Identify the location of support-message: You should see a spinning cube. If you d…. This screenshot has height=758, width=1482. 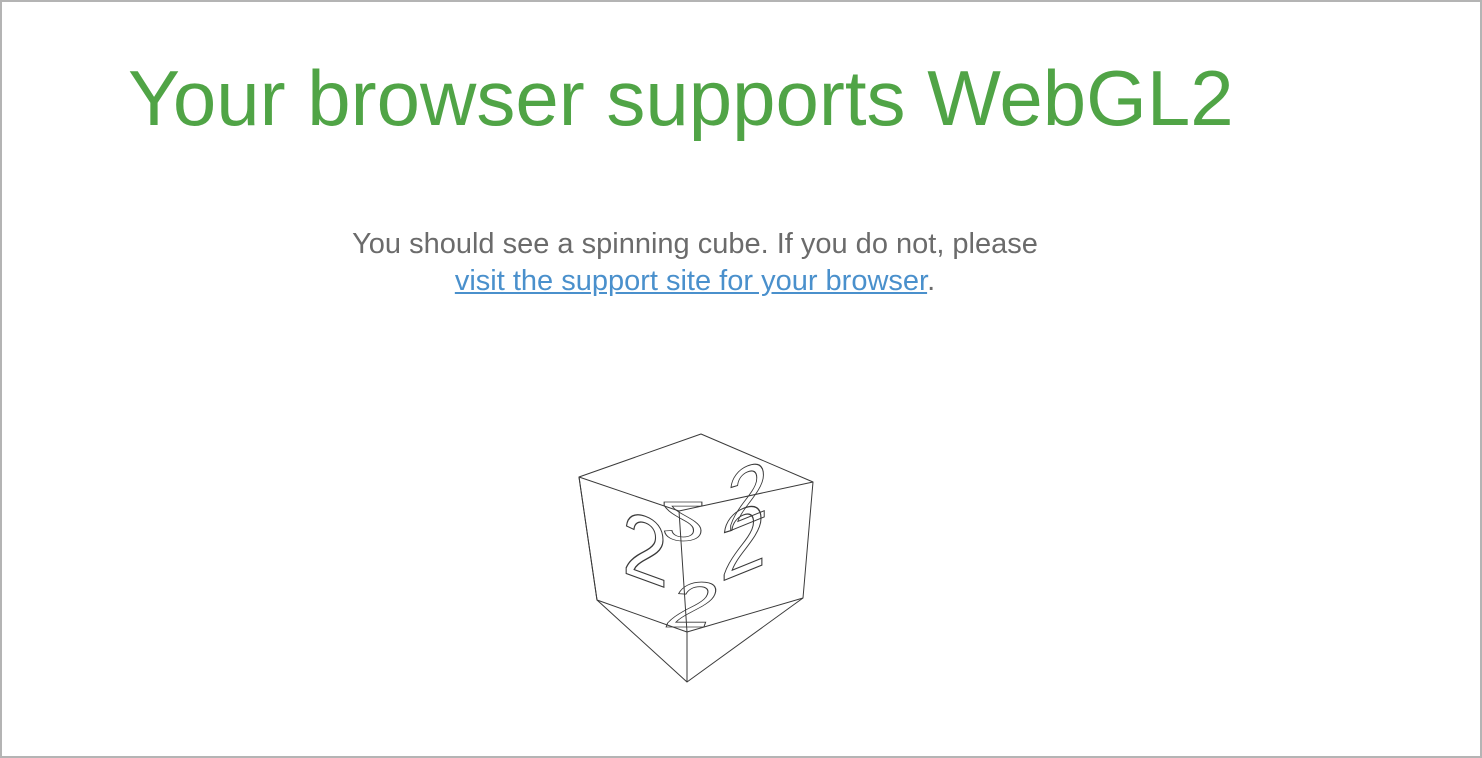
(695, 263).